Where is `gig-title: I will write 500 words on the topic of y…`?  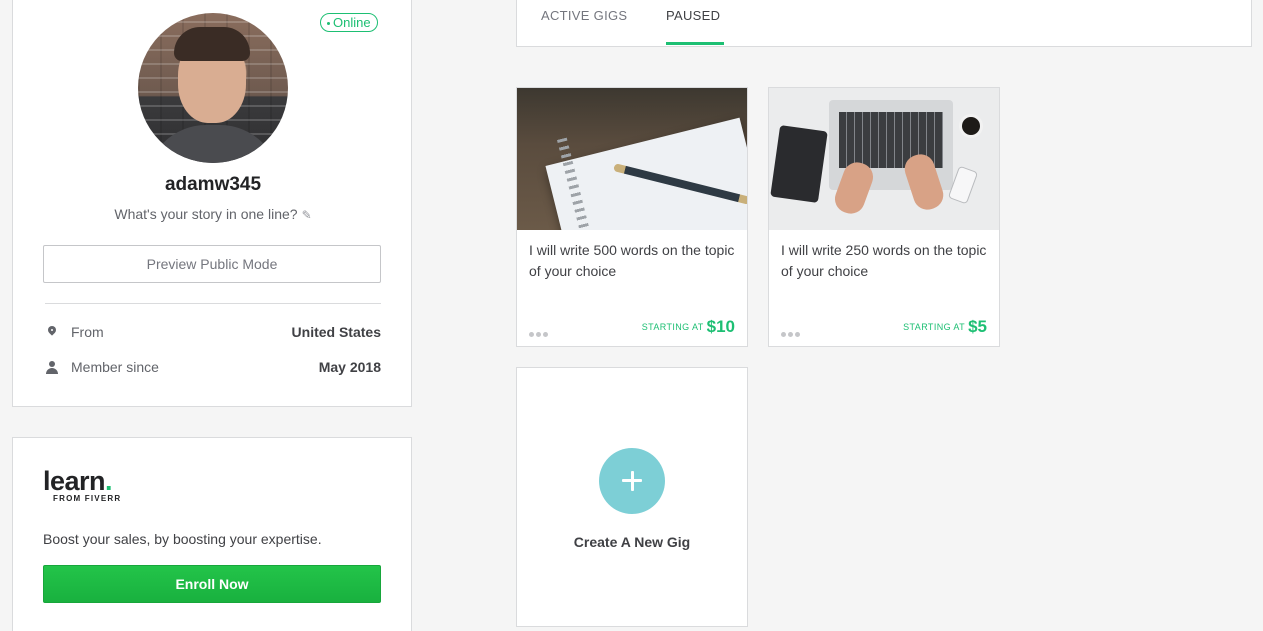
gig-title: I will write 500 words on the topic of y… is located at coordinates (632, 261).